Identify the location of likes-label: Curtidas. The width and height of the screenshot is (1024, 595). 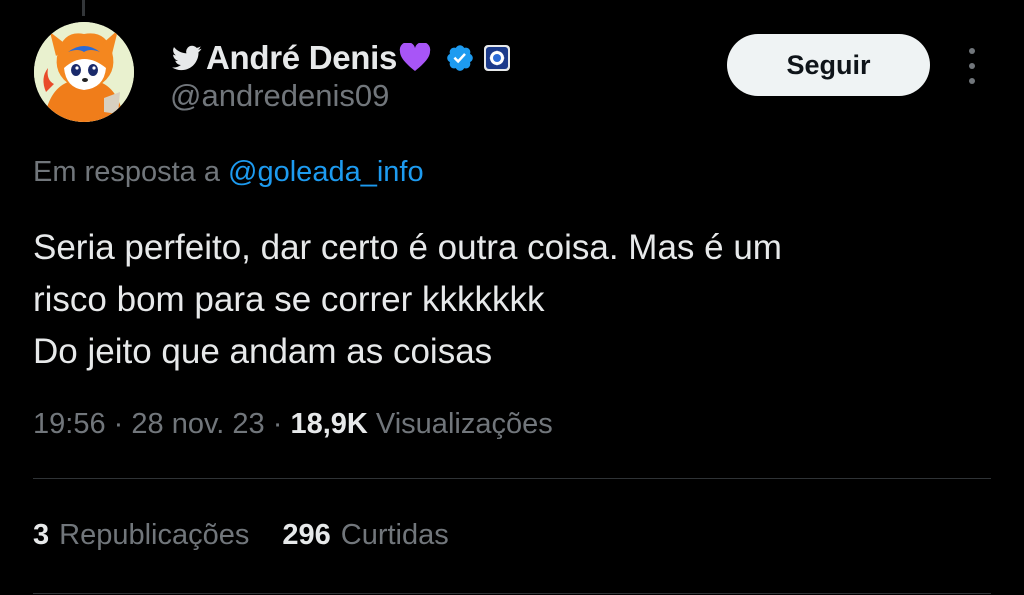
(394, 535).